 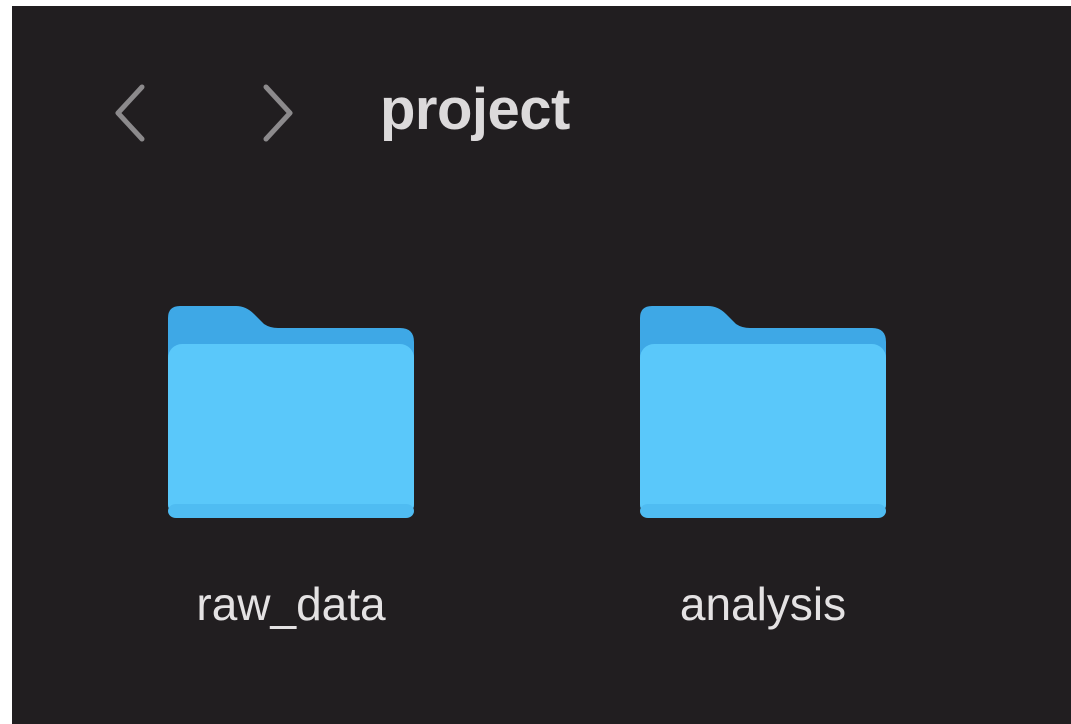 I want to click on chevron-left-icon, so click(x=130, y=113).